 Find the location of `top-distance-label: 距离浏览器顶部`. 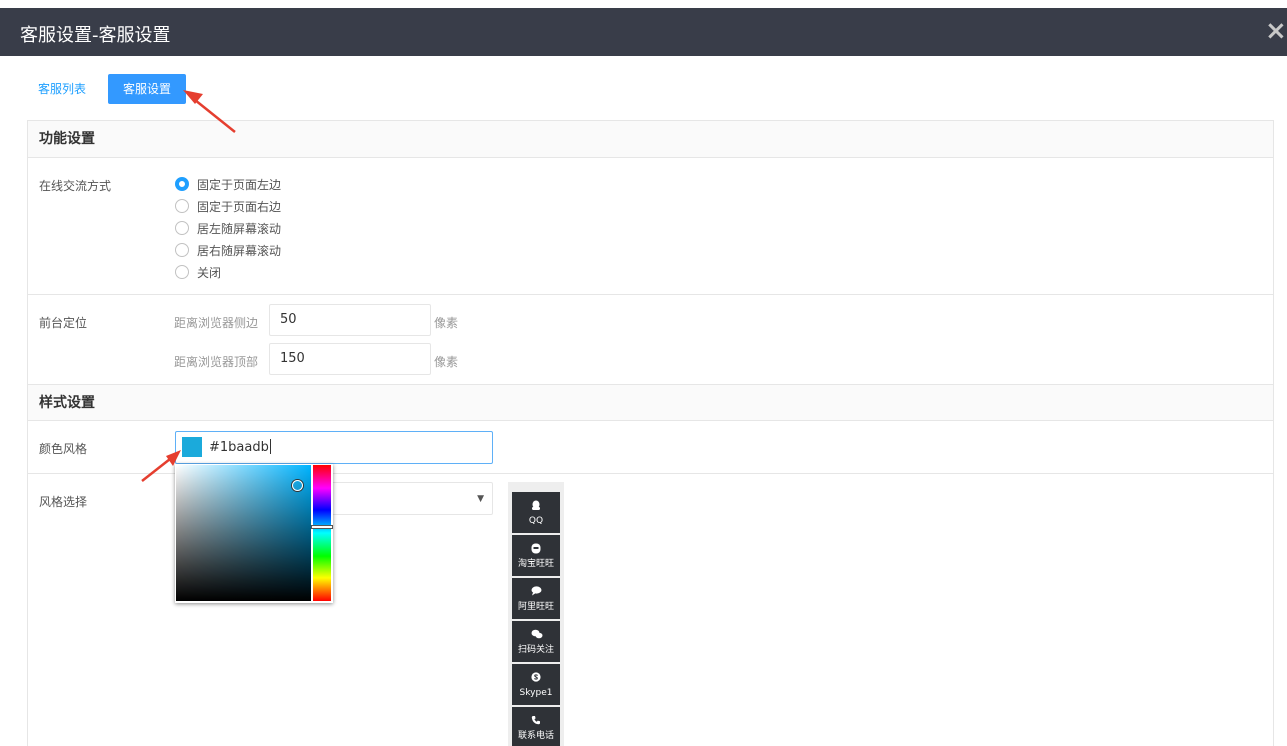

top-distance-label: 距离浏览器顶部 is located at coordinates (216, 362).